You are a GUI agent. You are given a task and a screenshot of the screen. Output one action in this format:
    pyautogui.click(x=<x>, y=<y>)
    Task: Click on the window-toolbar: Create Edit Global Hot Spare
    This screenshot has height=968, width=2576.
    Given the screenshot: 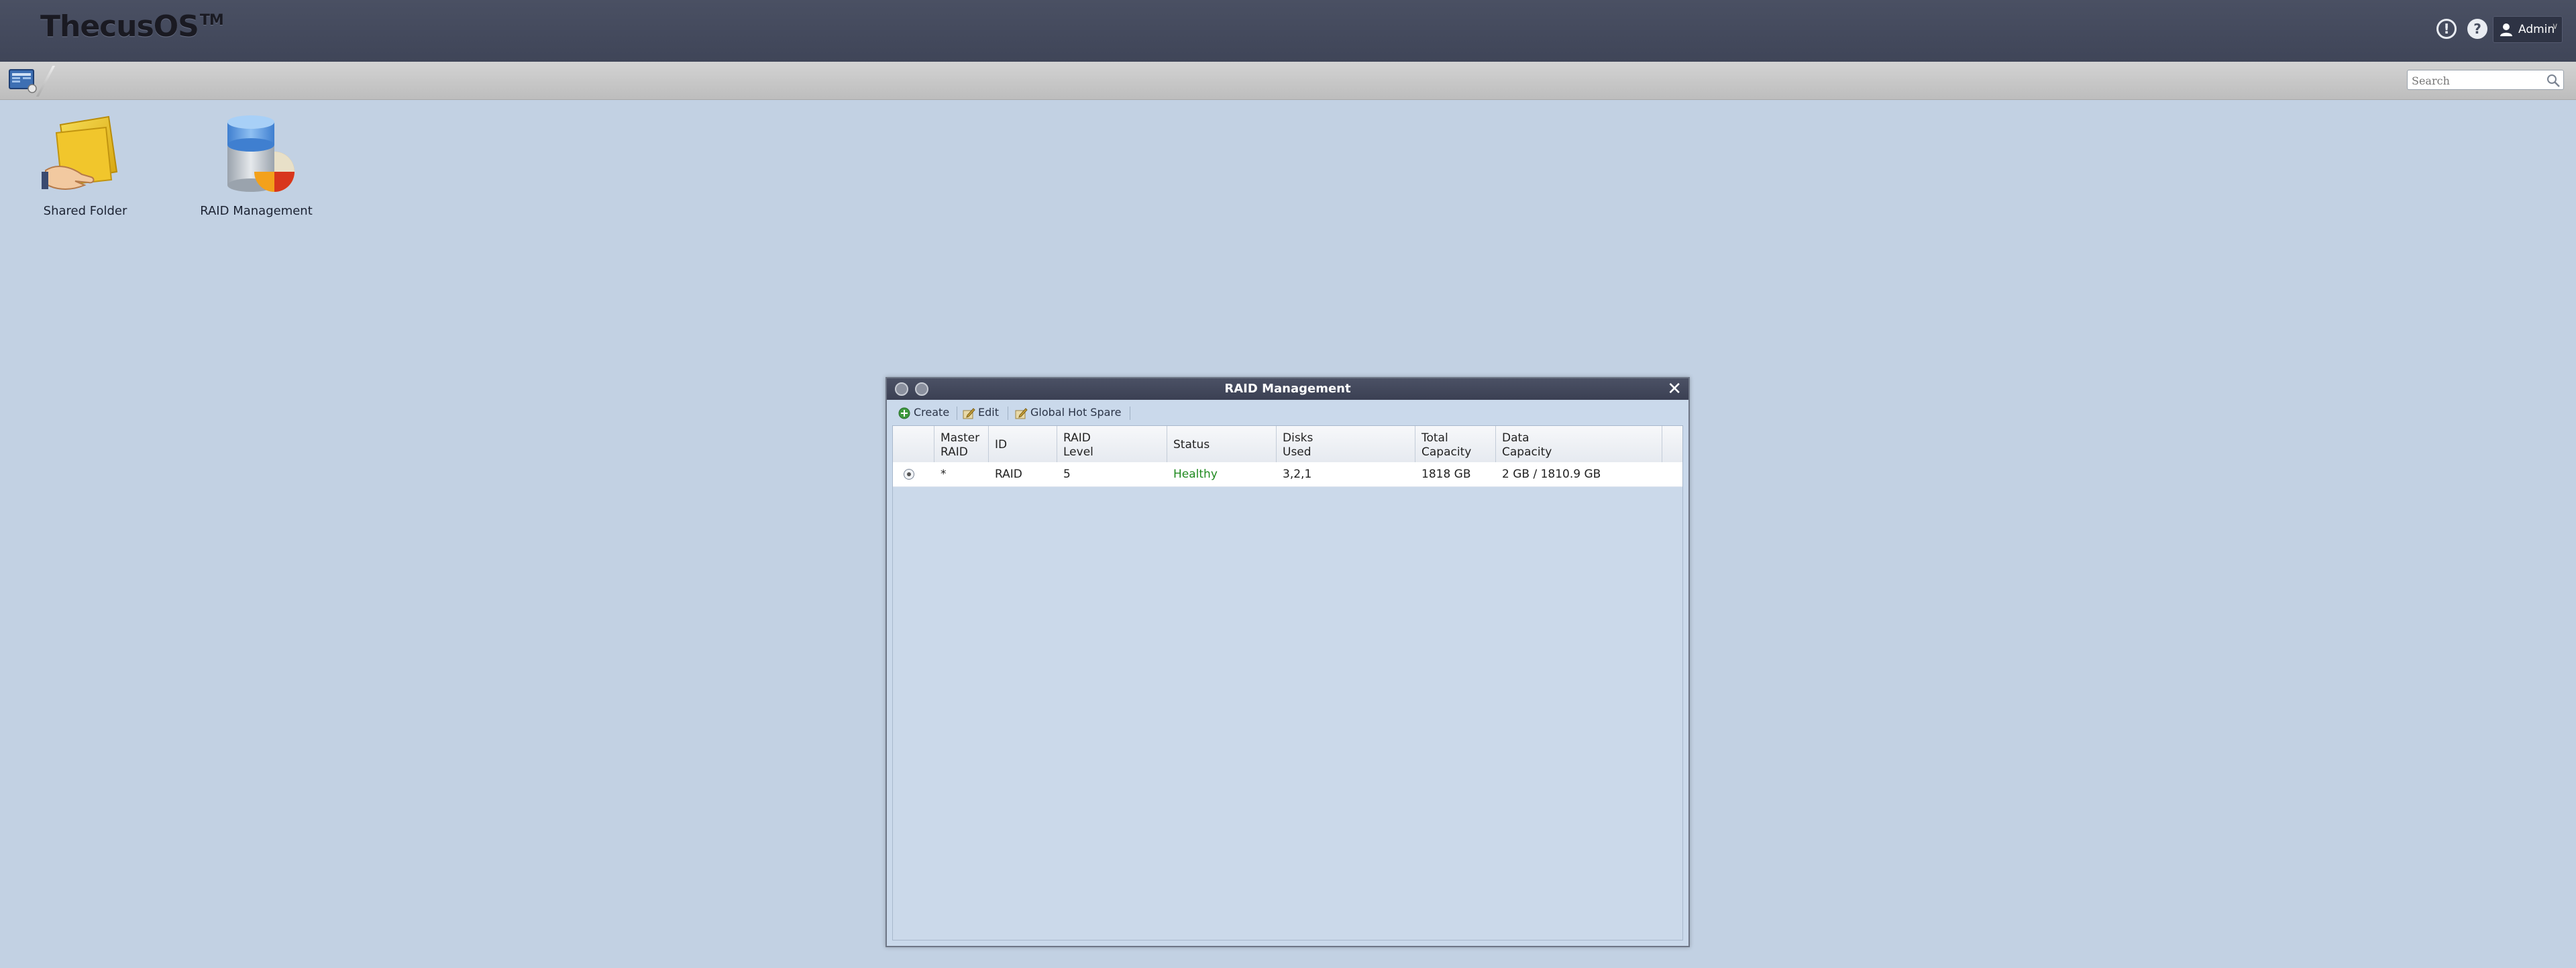 What is the action you would take?
    pyautogui.click(x=1287, y=412)
    